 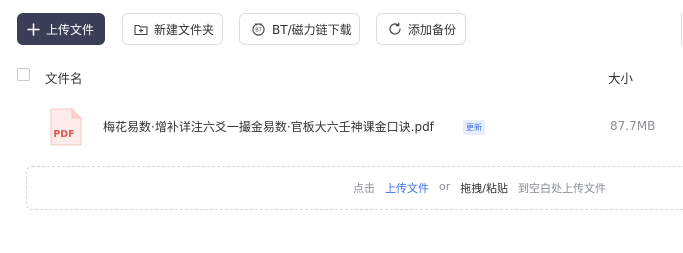 What do you see at coordinates (33, 29) in the screenshot?
I see `plus-icon` at bounding box center [33, 29].